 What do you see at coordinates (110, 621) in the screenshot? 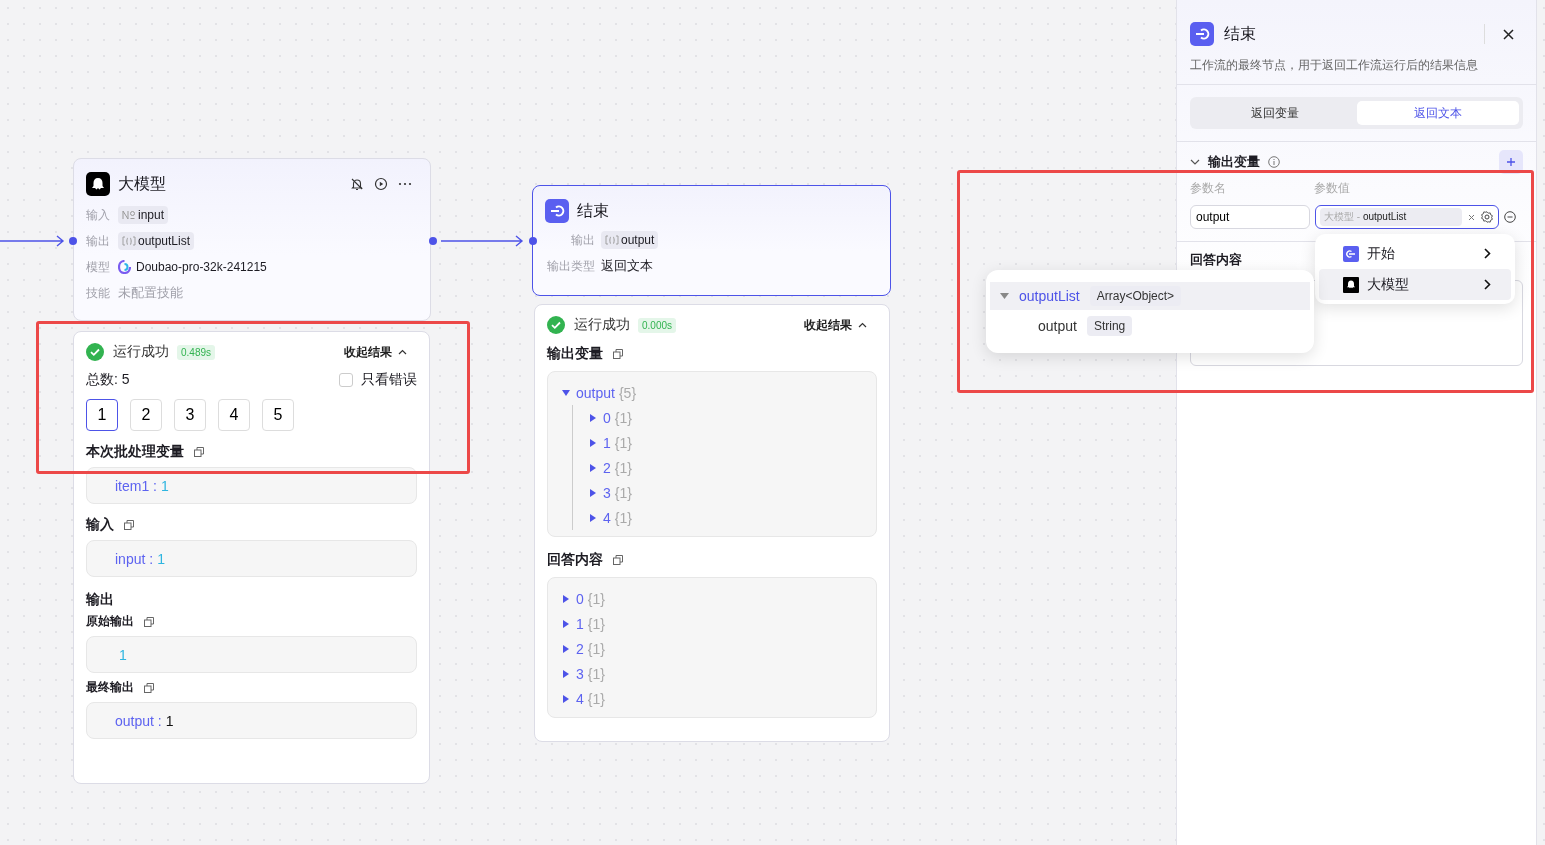
I see `section-title: 原始输出` at bounding box center [110, 621].